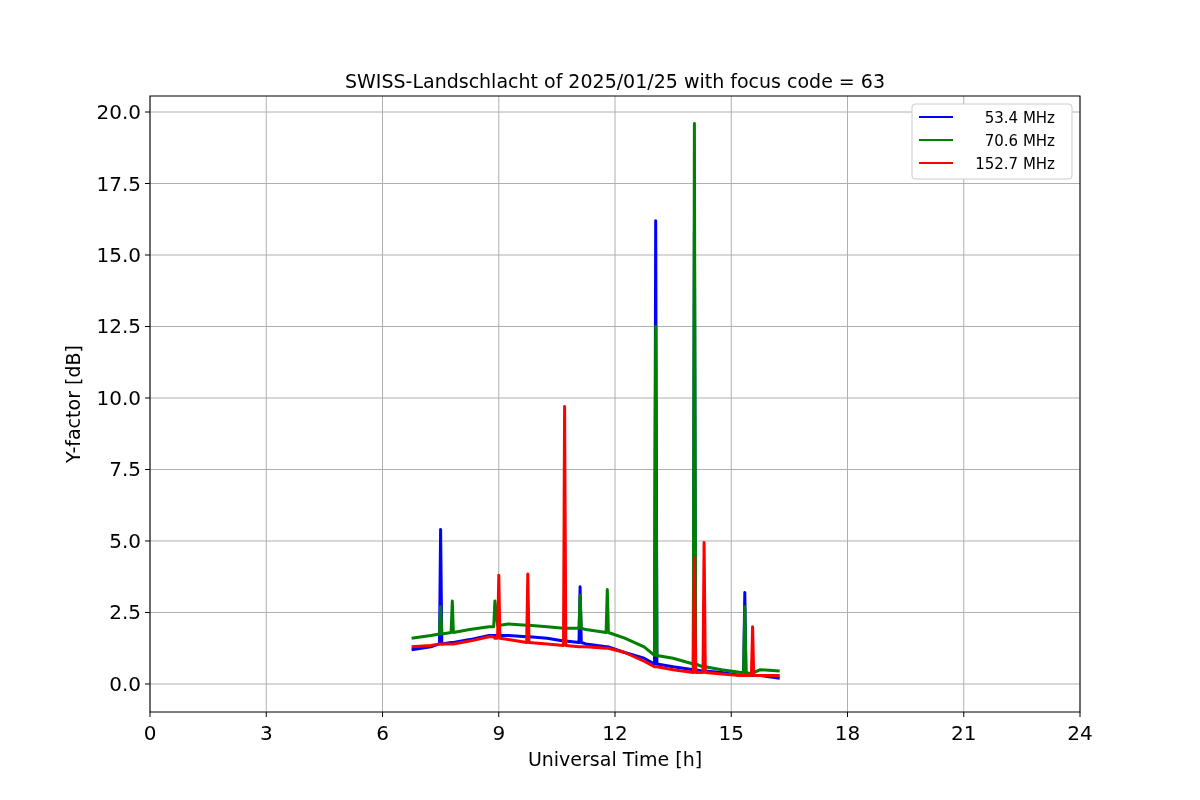 The width and height of the screenshot is (1200, 800). Describe the element at coordinates (615, 81) in the screenshot. I see `chart-title: SWISS-Landschlacht of 2025/01/25 with focus code = 63` at that location.